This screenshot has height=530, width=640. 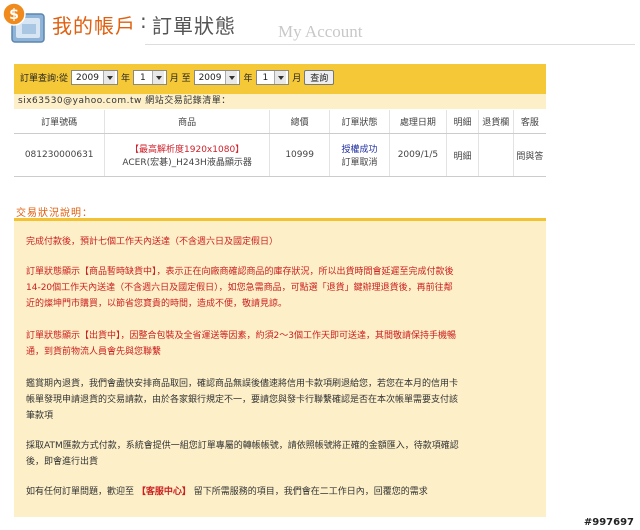 I want to click on order-total: 10999, so click(x=300, y=155).